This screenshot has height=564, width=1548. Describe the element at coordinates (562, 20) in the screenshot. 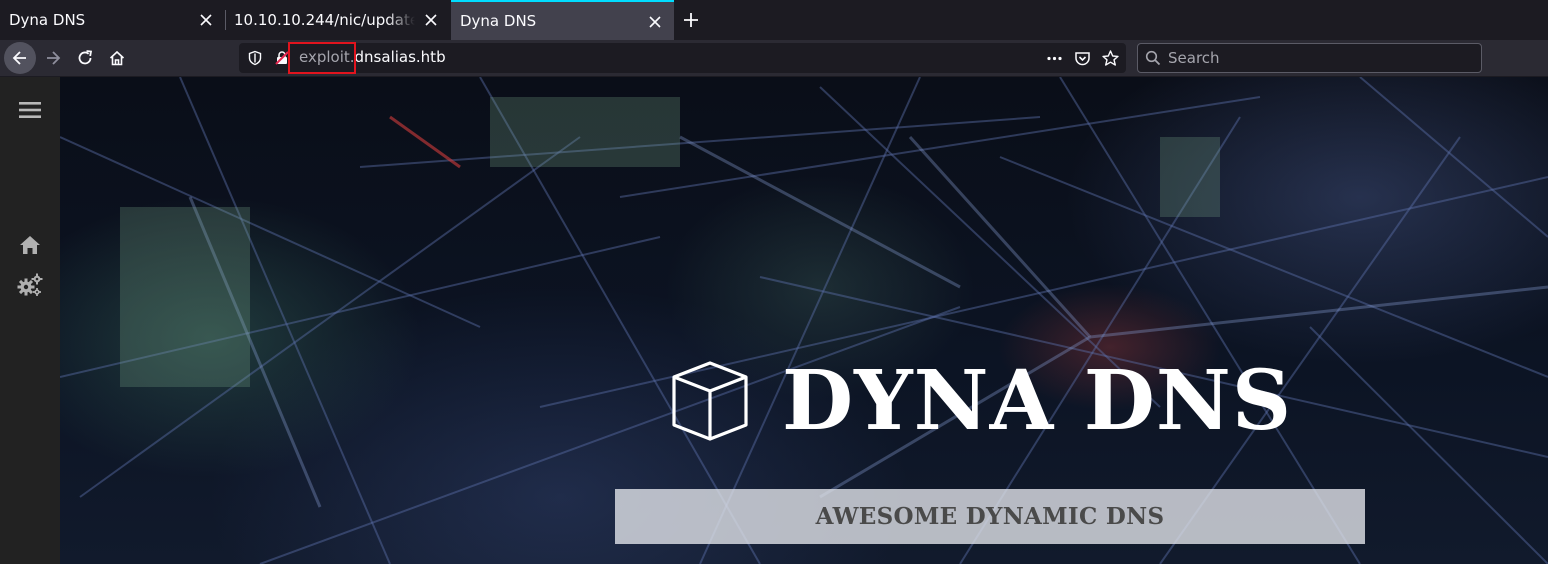

I see `tab-dyna-dns-active: Dyna DNS` at that location.